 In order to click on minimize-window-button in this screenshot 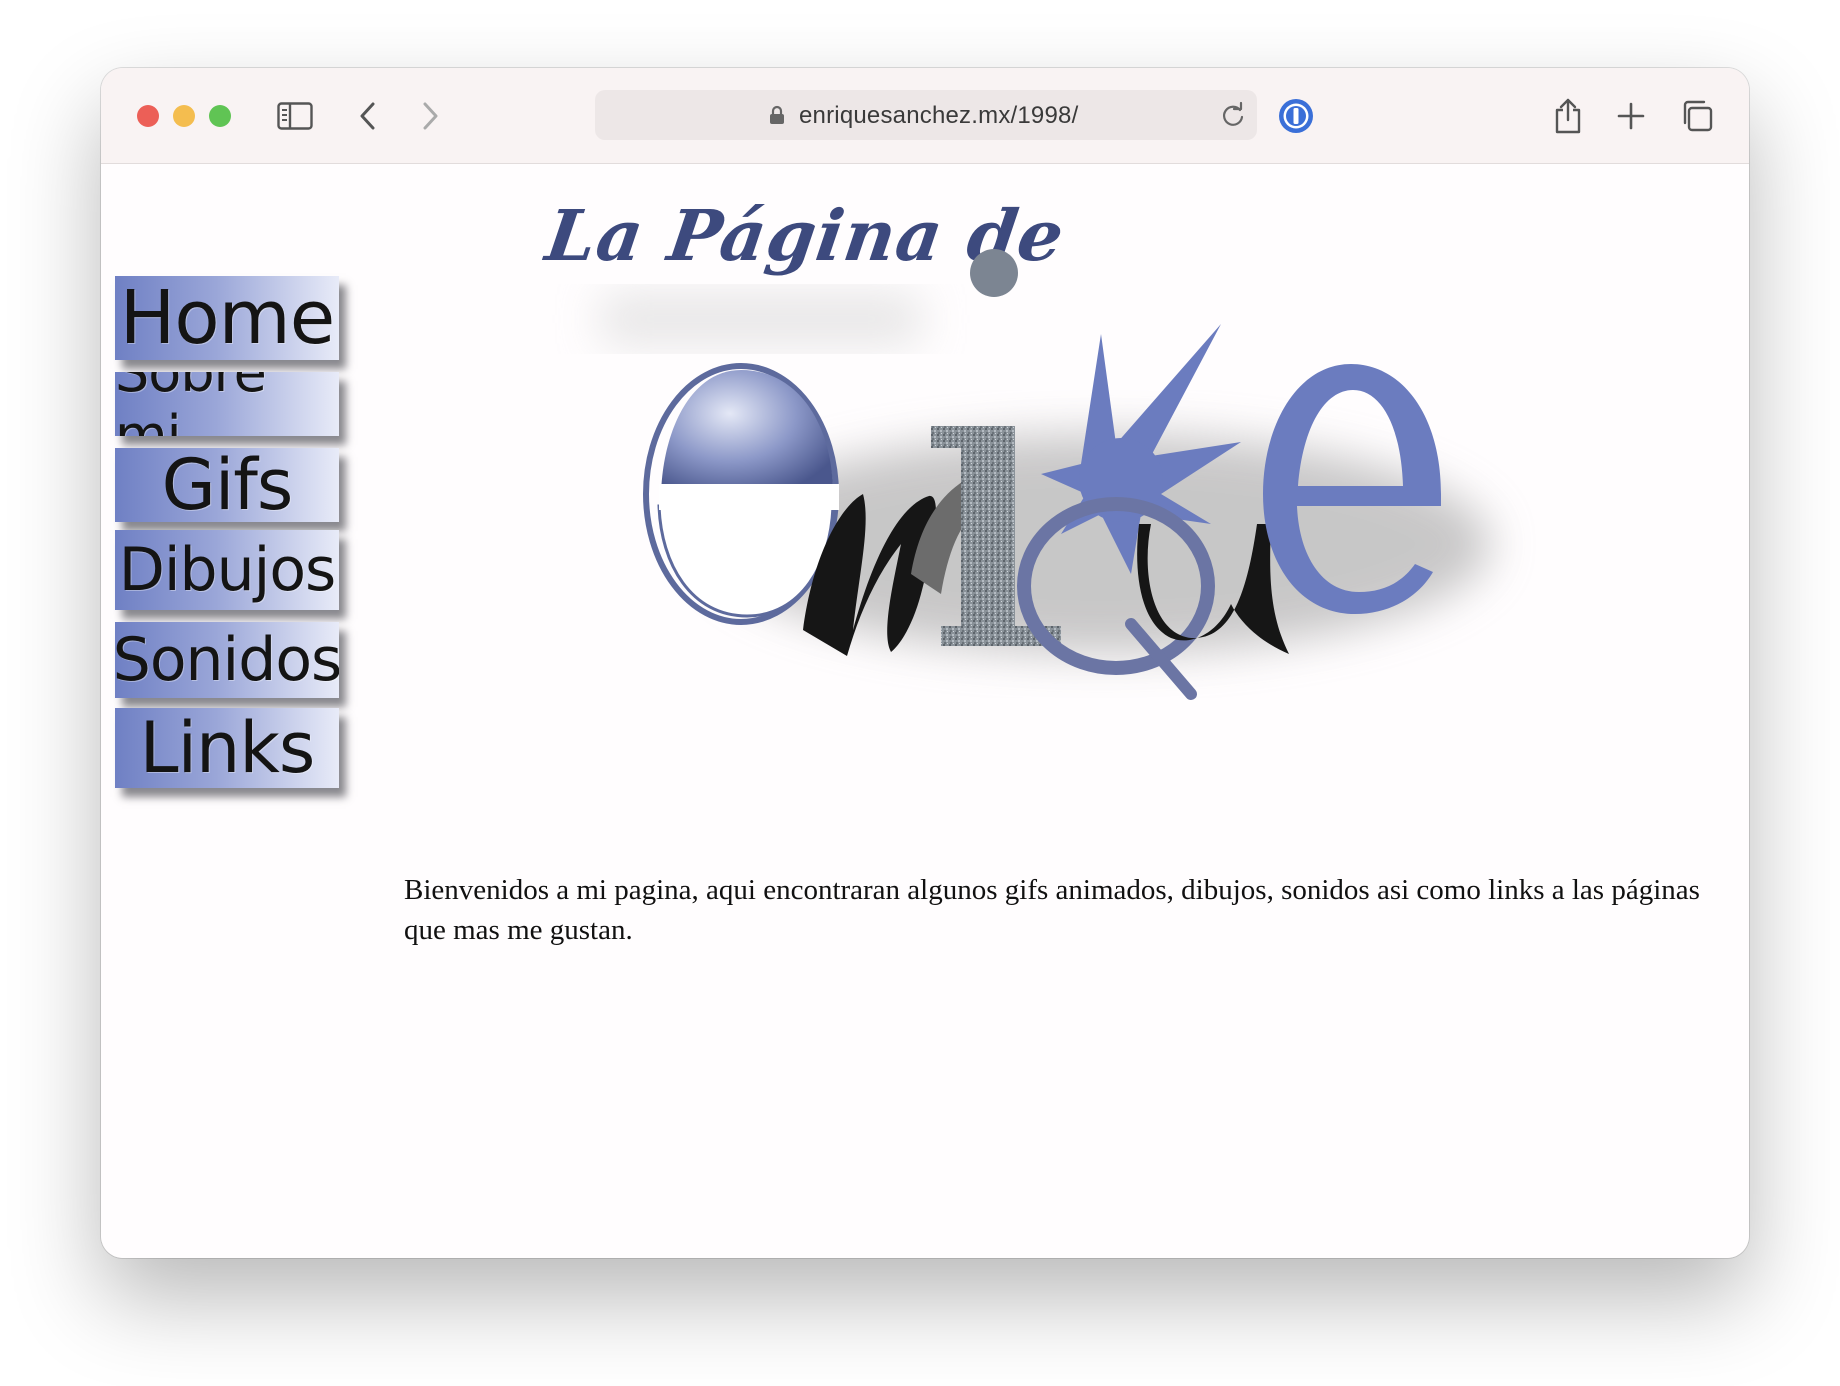, I will do `click(184, 116)`.